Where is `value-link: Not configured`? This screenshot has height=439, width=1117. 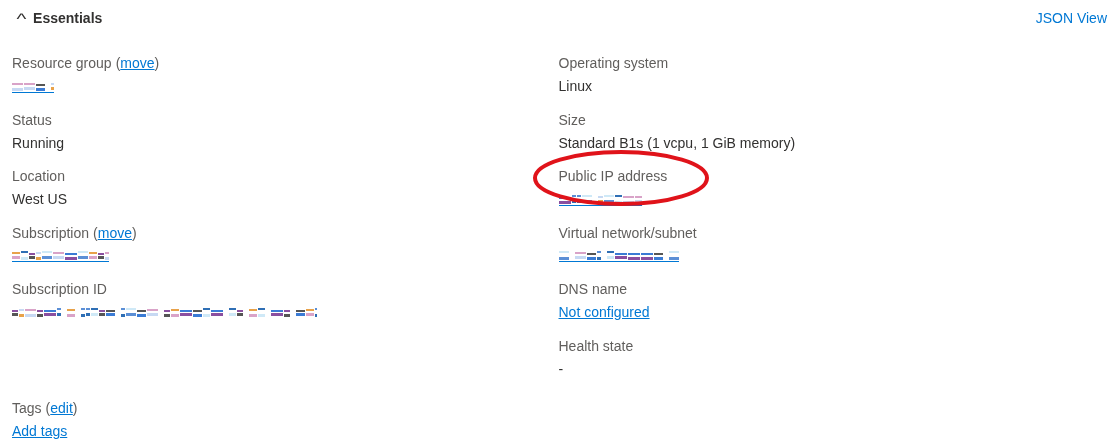 value-link: Not configured is located at coordinates (604, 312).